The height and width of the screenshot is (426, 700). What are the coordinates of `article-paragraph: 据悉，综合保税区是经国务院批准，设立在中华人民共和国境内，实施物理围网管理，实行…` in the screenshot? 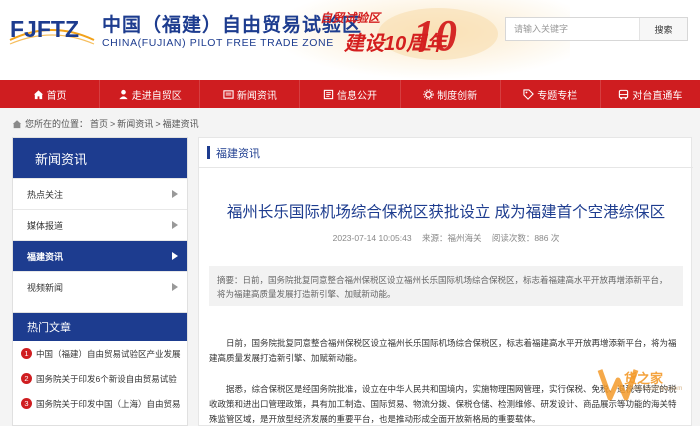 It's located at (443, 404).